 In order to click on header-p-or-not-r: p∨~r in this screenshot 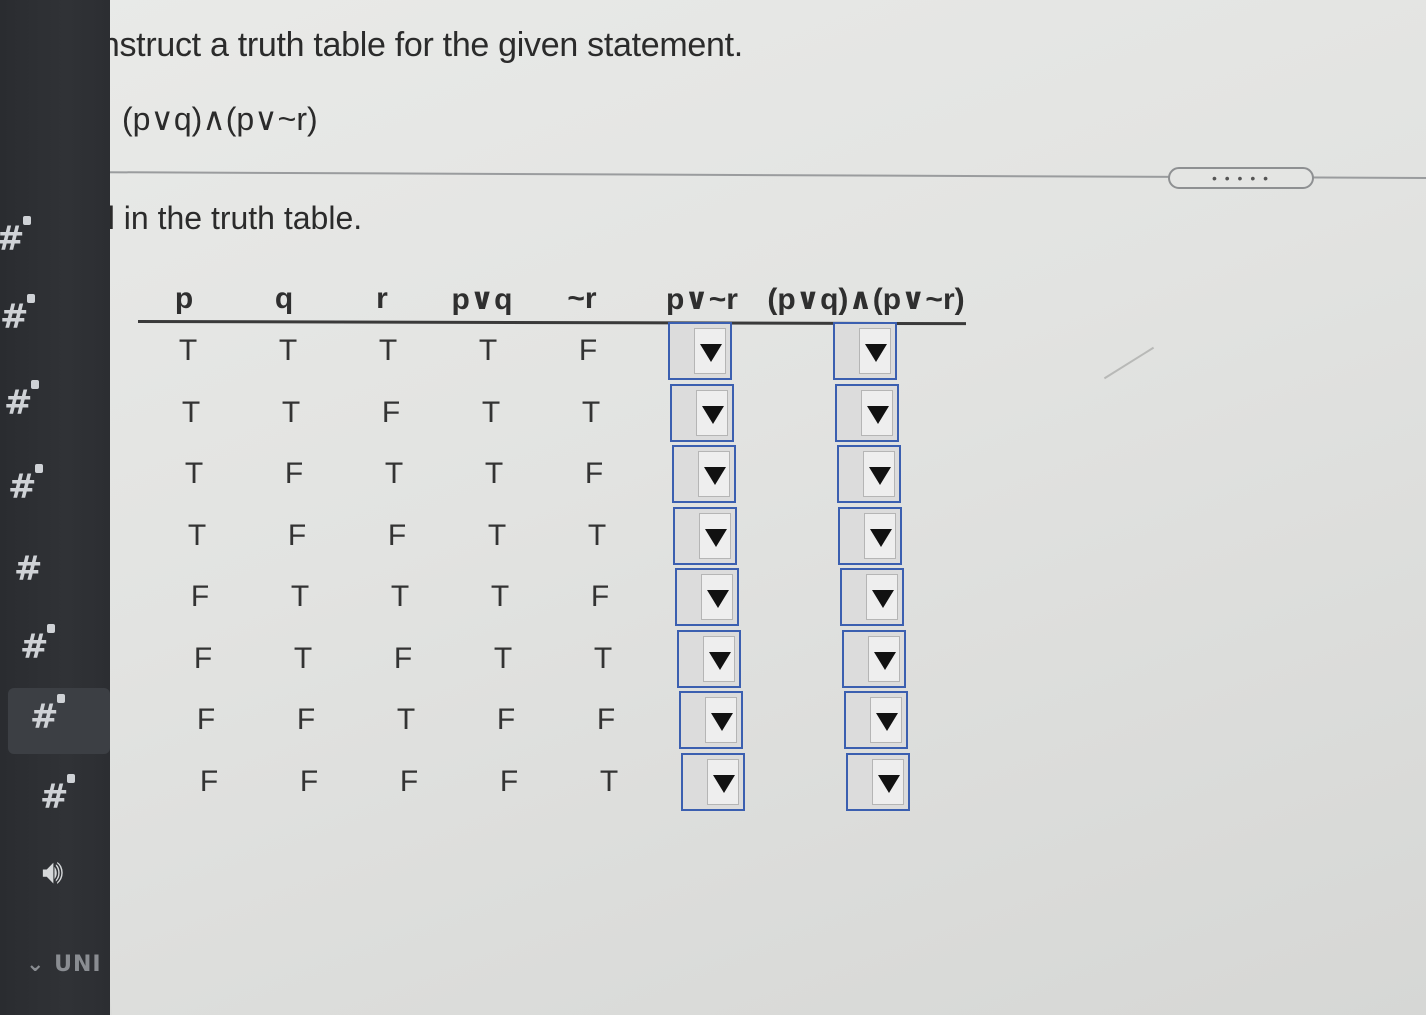, I will do `click(702, 299)`.